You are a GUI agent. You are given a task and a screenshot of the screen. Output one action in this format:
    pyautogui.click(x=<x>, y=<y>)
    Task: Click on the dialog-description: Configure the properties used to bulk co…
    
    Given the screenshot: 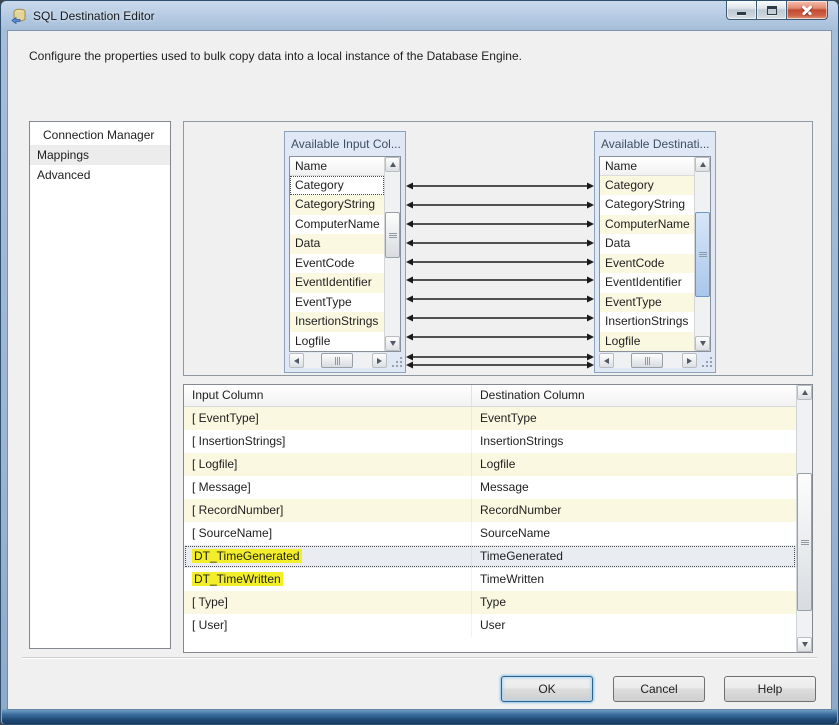 What is the action you would take?
    pyautogui.click(x=275, y=56)
    